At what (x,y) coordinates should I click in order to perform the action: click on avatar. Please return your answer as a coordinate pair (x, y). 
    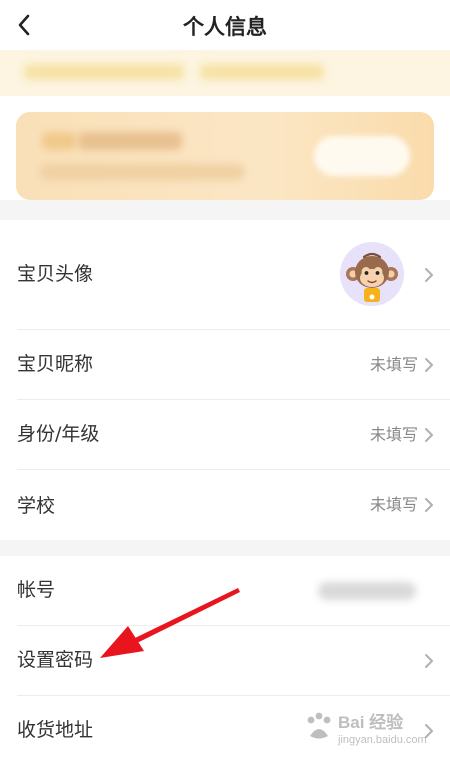
    Looking at the image, I should click on (372, 274).